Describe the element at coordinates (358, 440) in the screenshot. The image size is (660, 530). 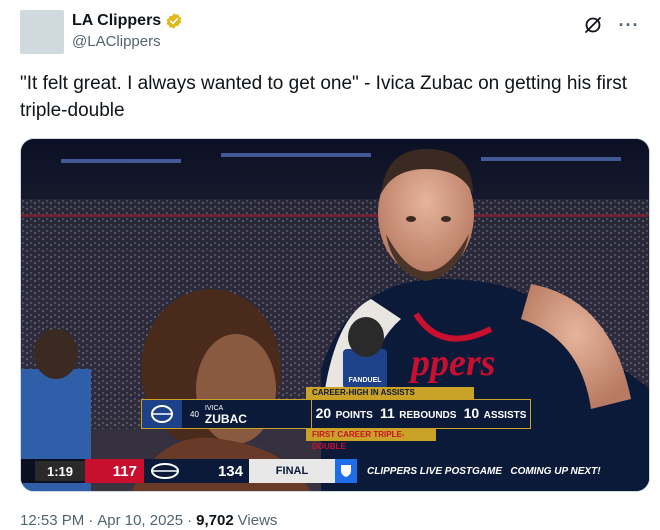
I see `stat-footer: FIRST CAREER TRIPLE-DOUBLE` at that location.